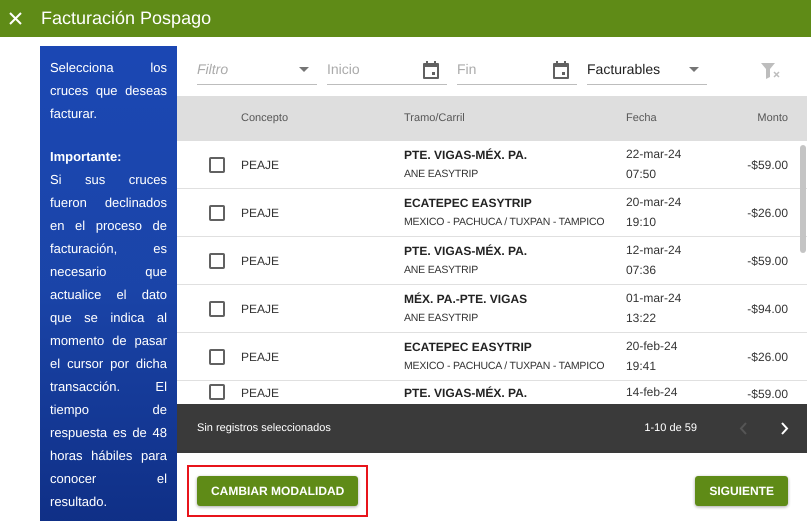  I want to click on column-header: Concepto, so click(265, 118).